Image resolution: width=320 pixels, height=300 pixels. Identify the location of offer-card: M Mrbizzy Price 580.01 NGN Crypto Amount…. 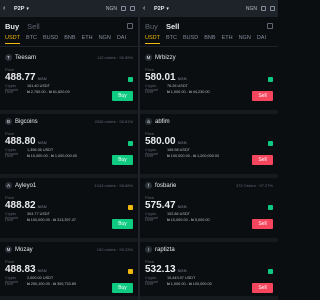
(209, 82).